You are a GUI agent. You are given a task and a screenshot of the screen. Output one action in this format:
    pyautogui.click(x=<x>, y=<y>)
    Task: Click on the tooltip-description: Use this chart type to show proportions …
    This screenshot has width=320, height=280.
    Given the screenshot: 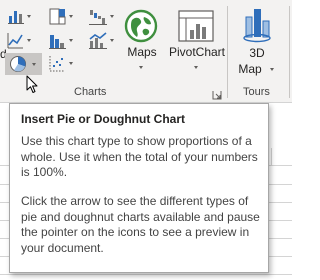 What is the action you would take?
    pyautogui.click(x=139, y=156)
    